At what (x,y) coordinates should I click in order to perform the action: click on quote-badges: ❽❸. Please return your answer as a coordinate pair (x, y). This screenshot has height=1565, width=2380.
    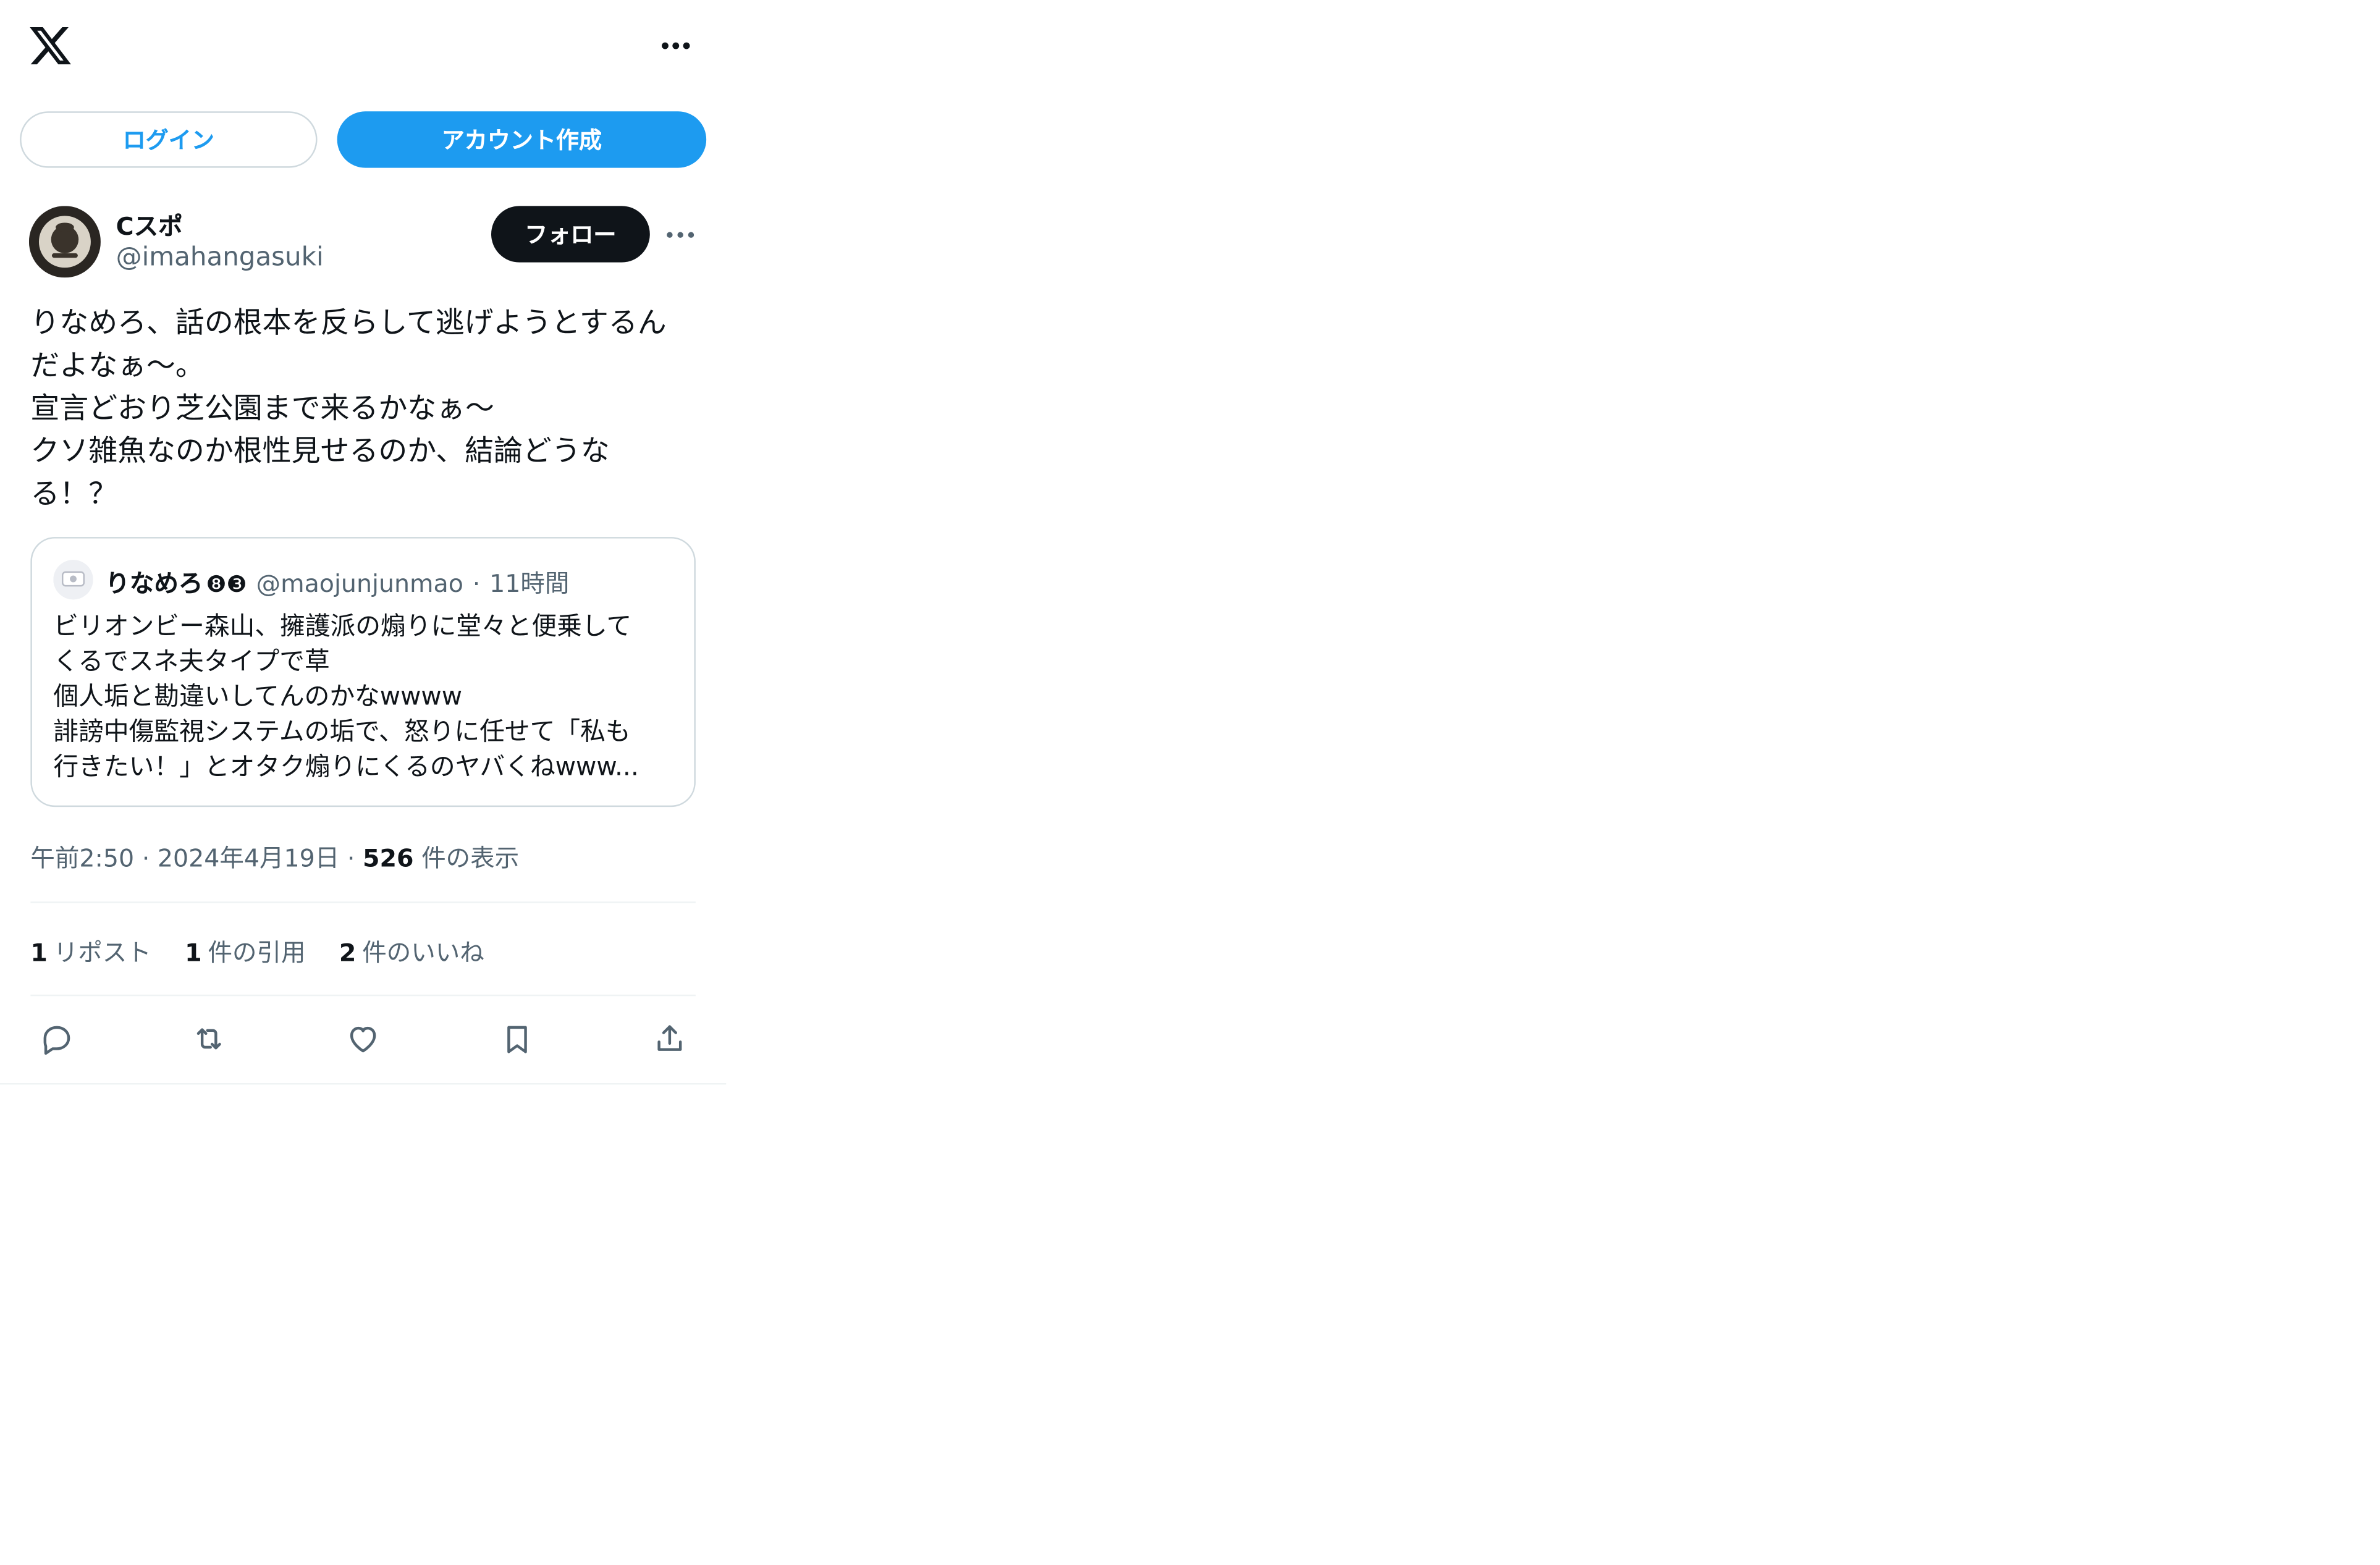
    Looking at the image, I should click on (226, 584).